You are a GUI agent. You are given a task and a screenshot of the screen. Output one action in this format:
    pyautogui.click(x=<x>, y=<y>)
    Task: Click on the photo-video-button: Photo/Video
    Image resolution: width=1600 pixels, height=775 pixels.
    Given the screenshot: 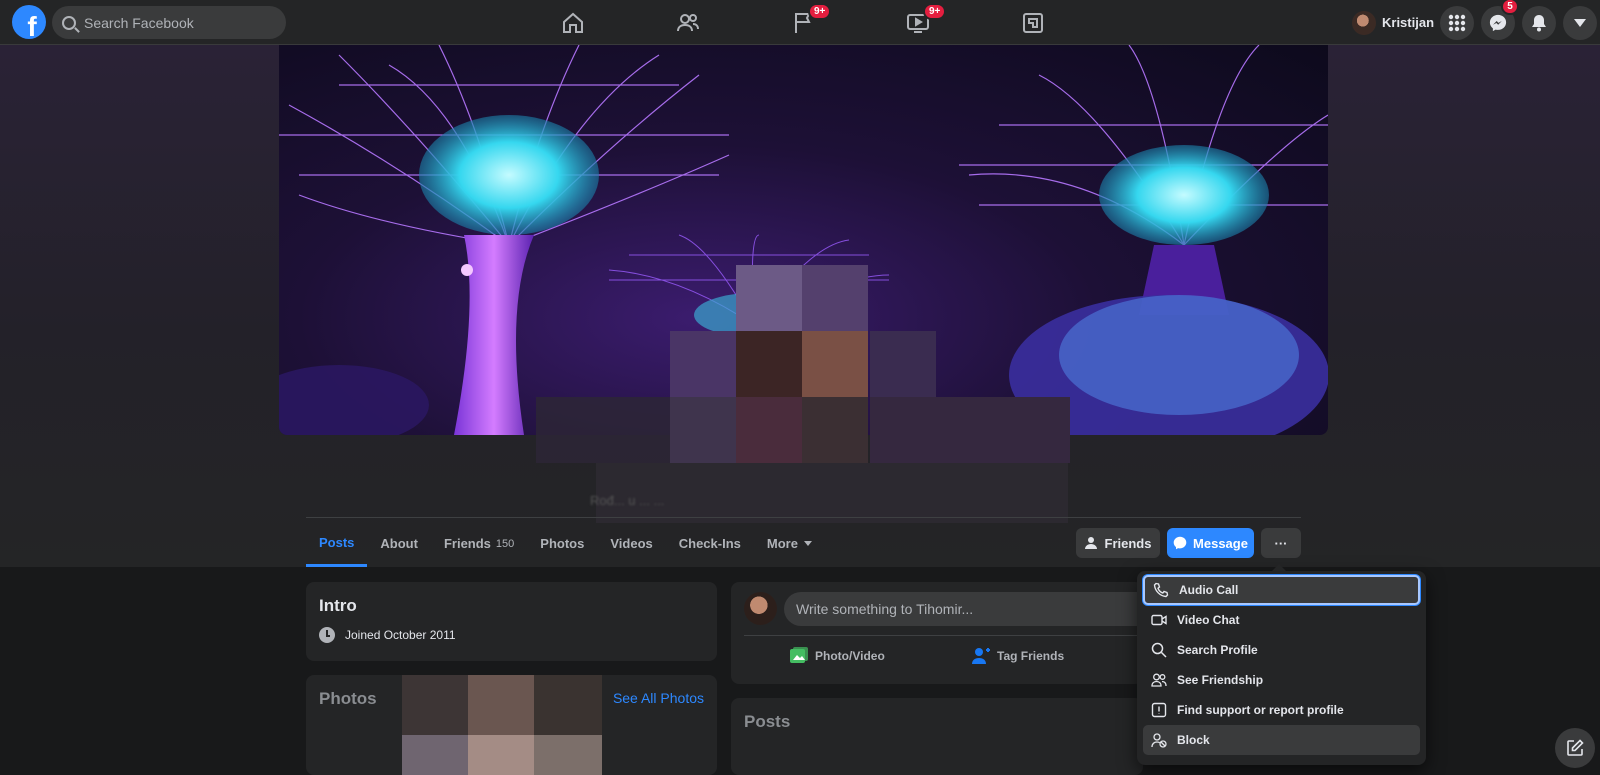 What is the action you would take?
    pyautogui.click(x=837, y=656)
    